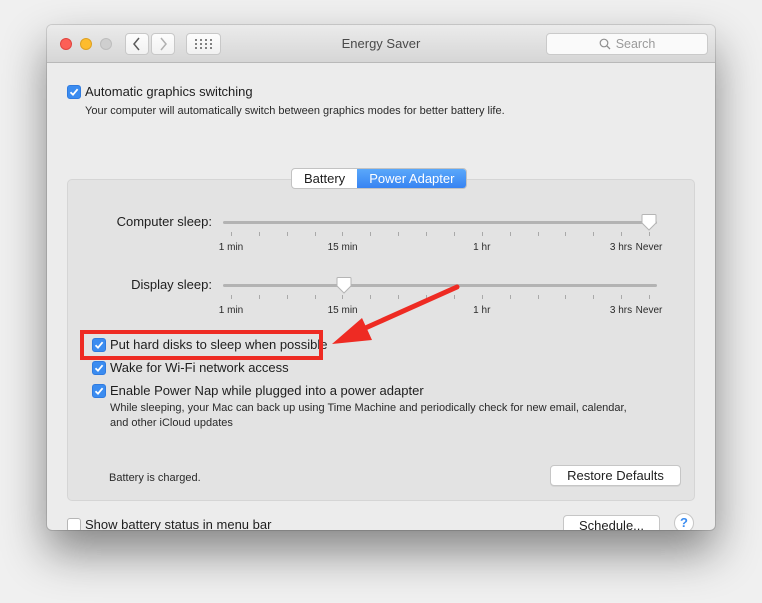 This screenshot has width=762, height=603. I want to click on search-field: Search, so click(627, 44).